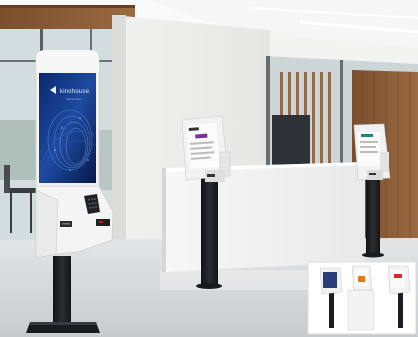 The height and width of the screenshot is (337, 418). I want to click on inset-photo, so click(362, 298).